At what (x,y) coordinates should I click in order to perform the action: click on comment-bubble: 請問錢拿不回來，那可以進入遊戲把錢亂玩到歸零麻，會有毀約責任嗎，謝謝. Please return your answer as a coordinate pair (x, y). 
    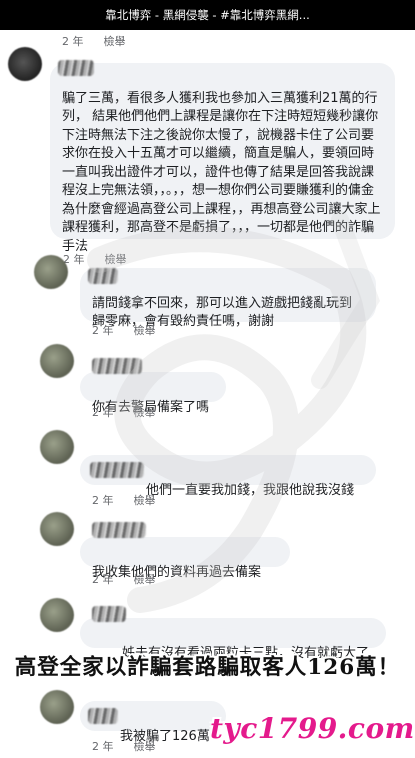
    Looking at the image, I should click on (228, 298).